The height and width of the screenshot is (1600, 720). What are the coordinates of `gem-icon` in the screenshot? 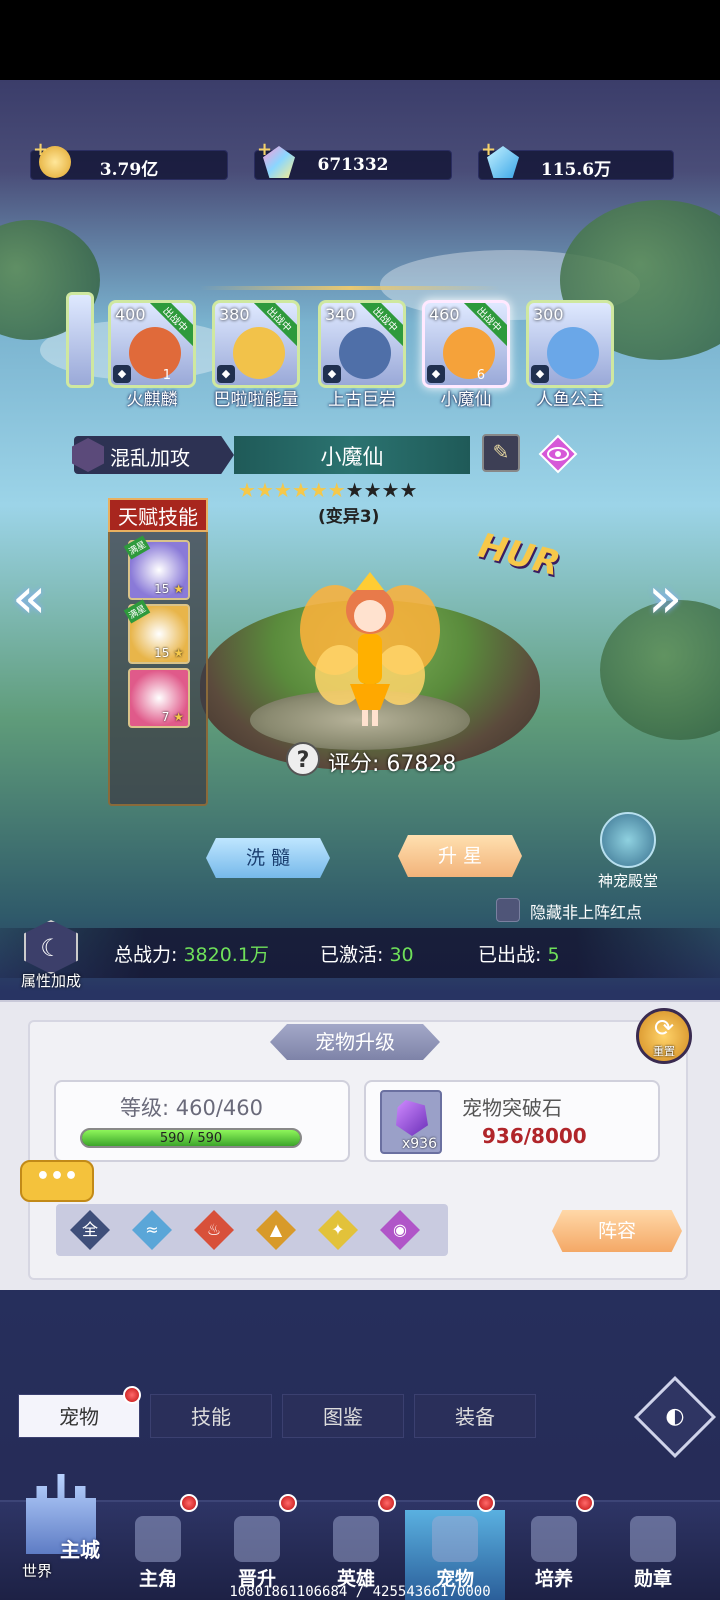 It's located at (412, 1118).